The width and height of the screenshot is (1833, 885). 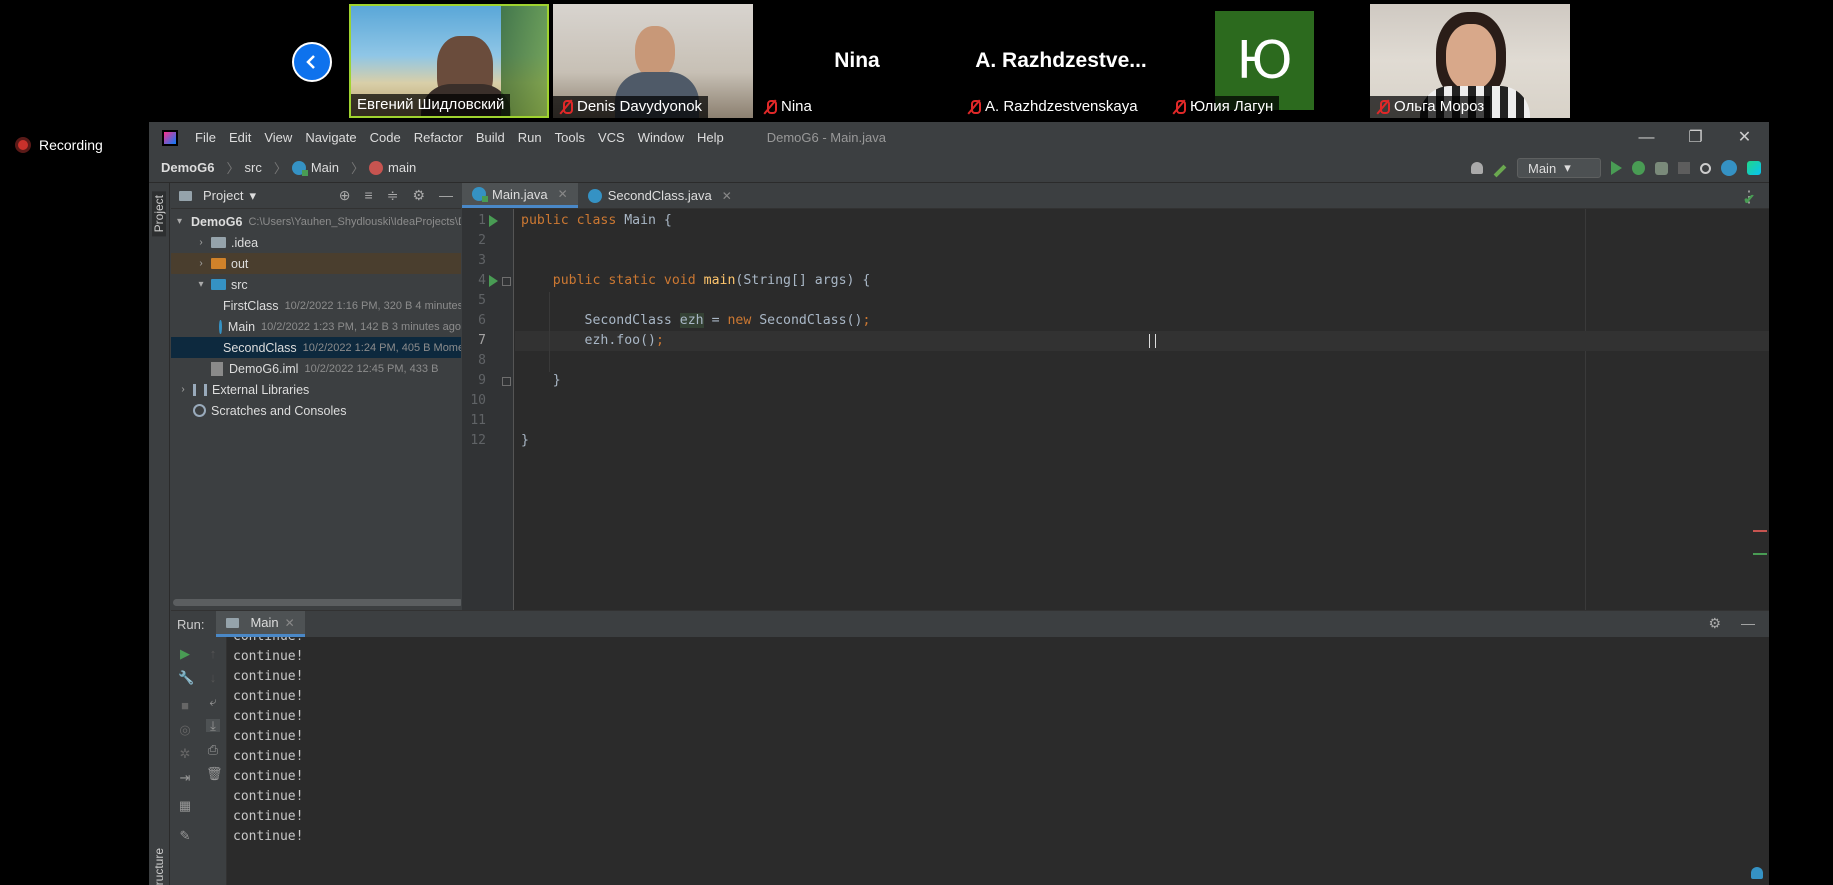 What do you see at coordinates (488, 409) in the screenshot?
I see `editor-gutter: 1 2 3 4 5 6 7 8 9 10 11 12` at bounding box center [488, 409].